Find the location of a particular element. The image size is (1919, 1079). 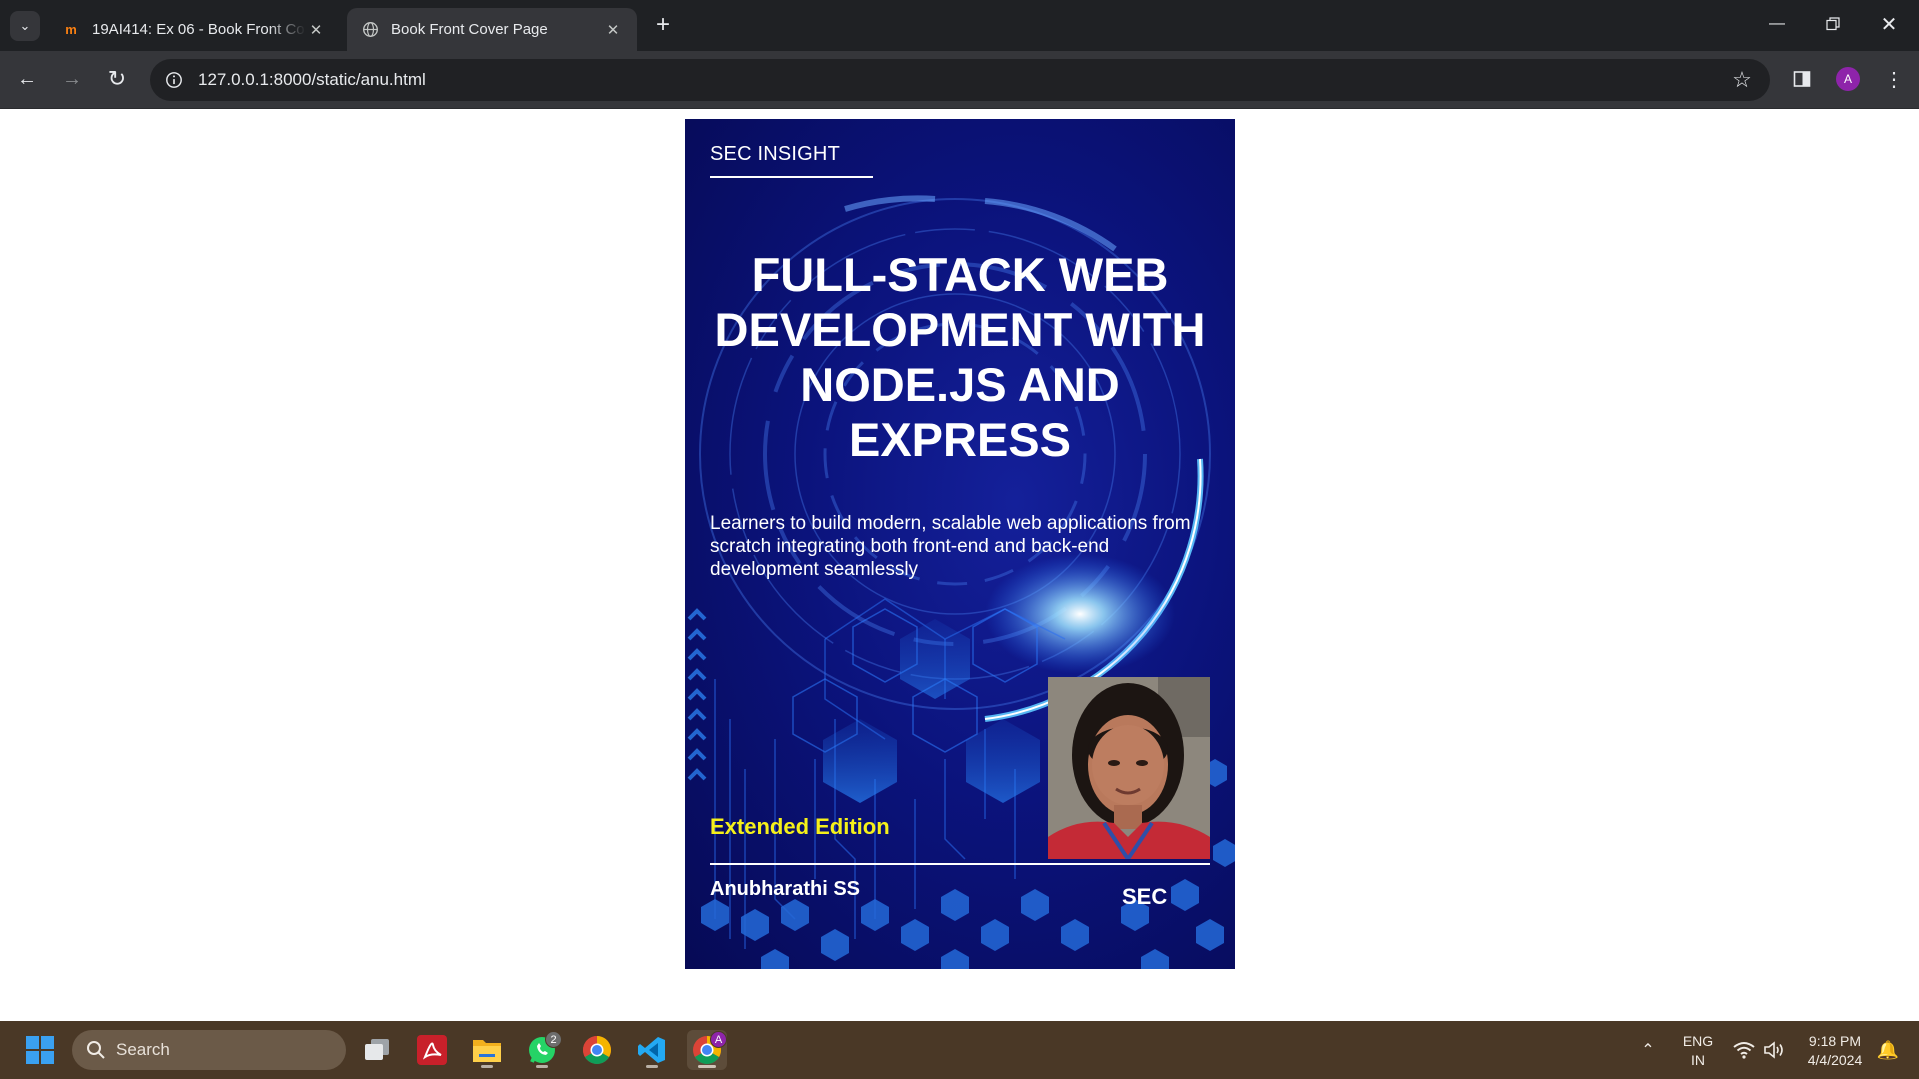

restore-button is located at coordinates (1833, 24).